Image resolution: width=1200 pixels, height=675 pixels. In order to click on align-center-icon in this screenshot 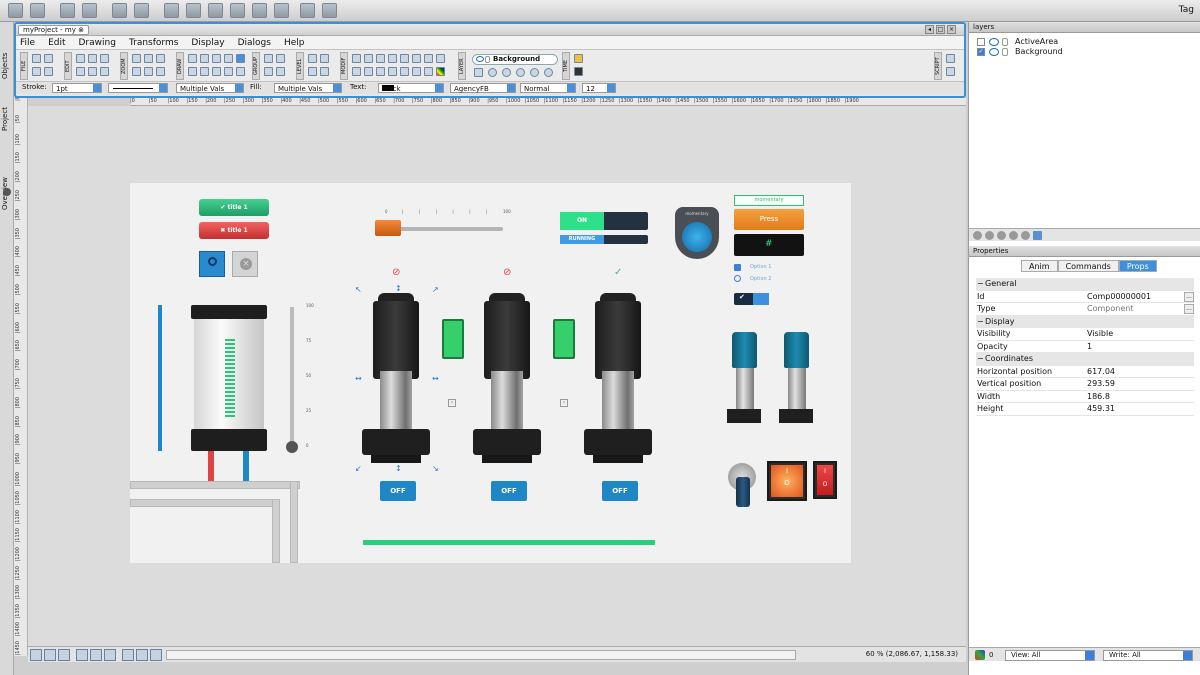, I will do `click(92, 71)`.